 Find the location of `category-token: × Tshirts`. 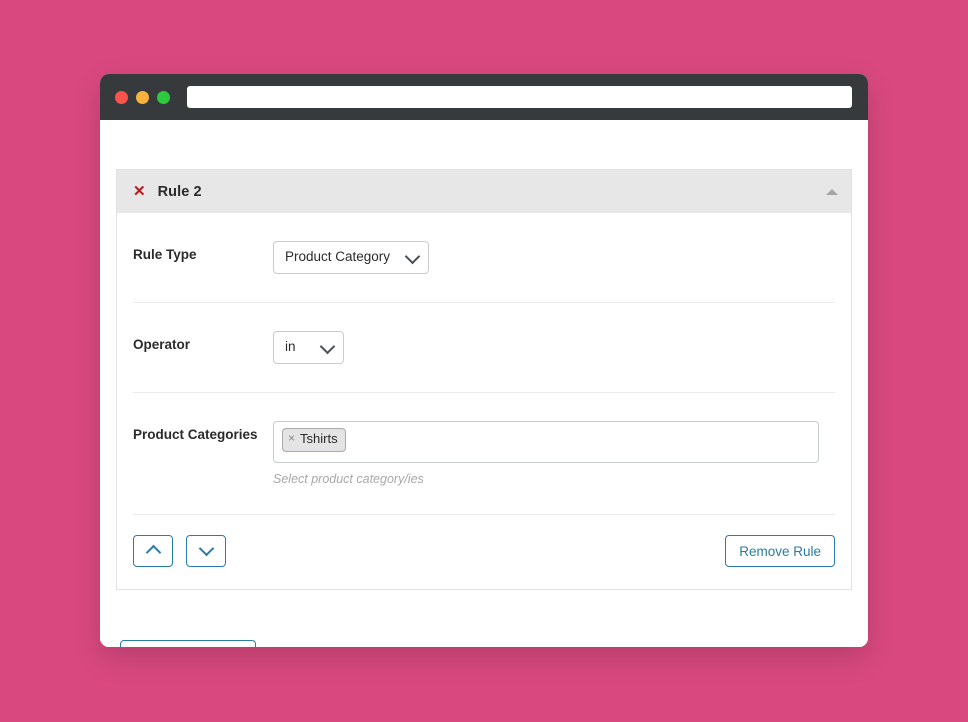

category-token: × Tshirts is located at coordinates (314, 439).